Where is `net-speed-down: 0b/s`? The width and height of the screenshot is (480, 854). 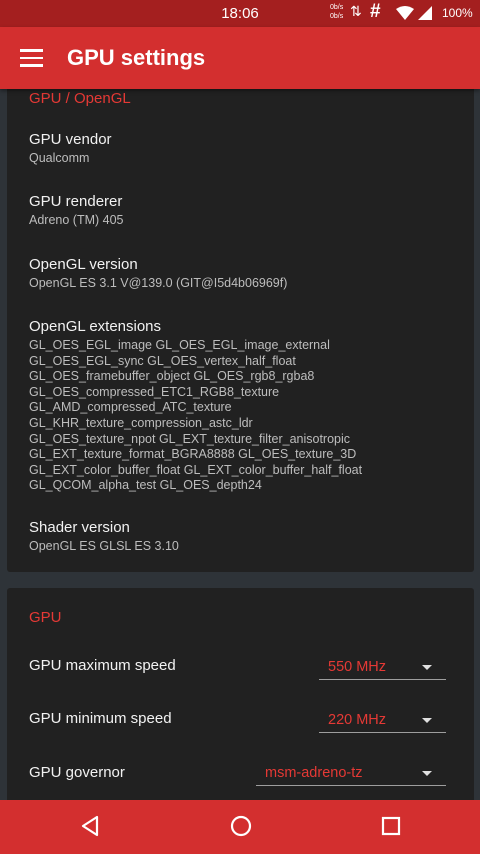
net-speed-down: 0b/s is located at coordinates (337, 16).